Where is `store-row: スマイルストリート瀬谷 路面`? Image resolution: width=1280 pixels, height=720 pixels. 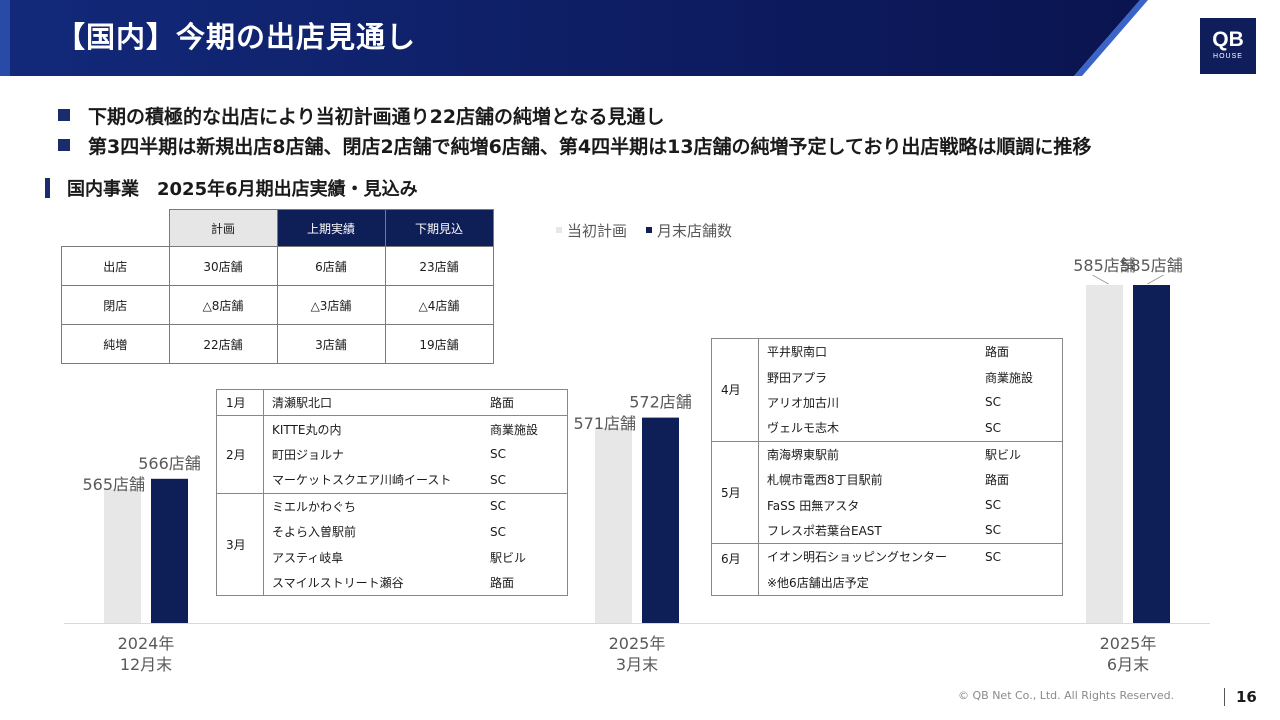 store-row: スマイルストリート瀬谷 路面 is located at coordinates (392, 583).